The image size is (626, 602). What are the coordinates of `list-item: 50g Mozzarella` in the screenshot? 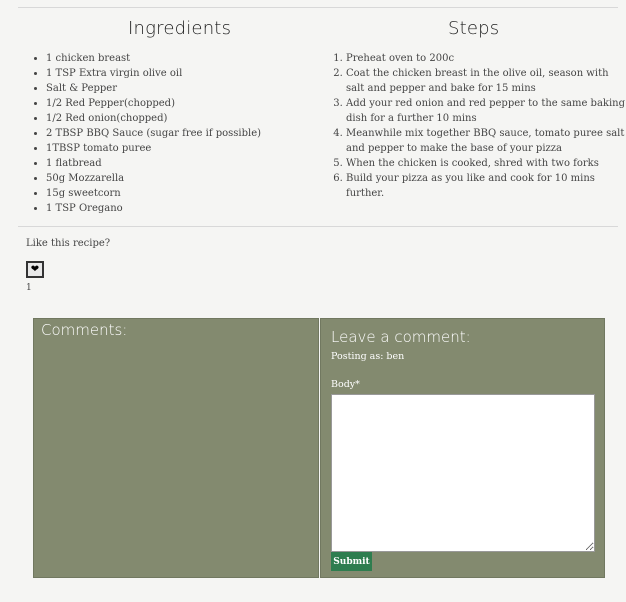 It's located at (166, 178).